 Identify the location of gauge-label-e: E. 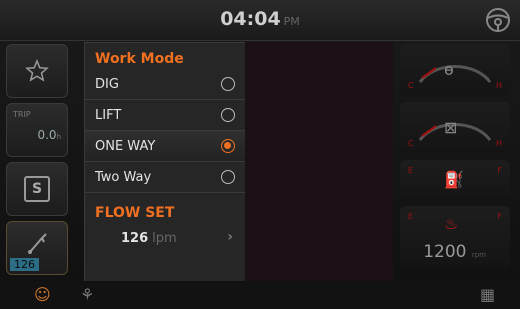
(411, 170).